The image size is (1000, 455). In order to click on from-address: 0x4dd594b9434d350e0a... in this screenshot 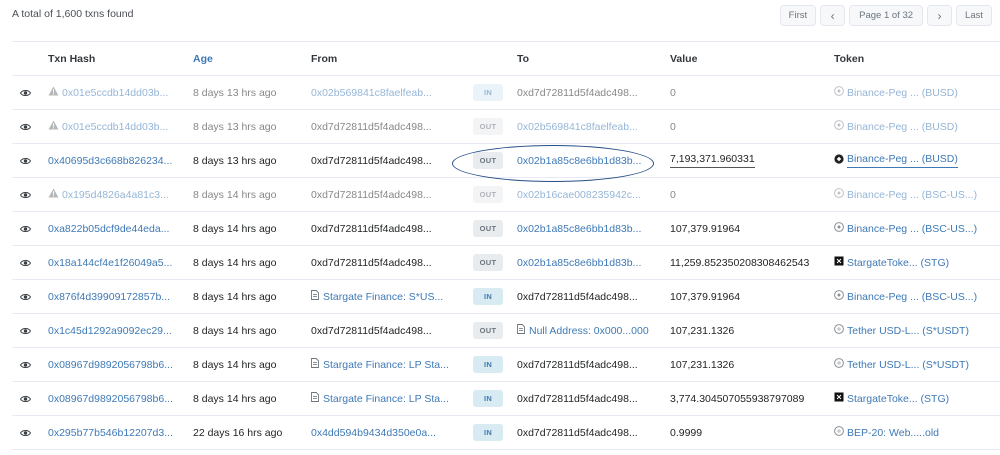, I will do `click(386, 432)`.